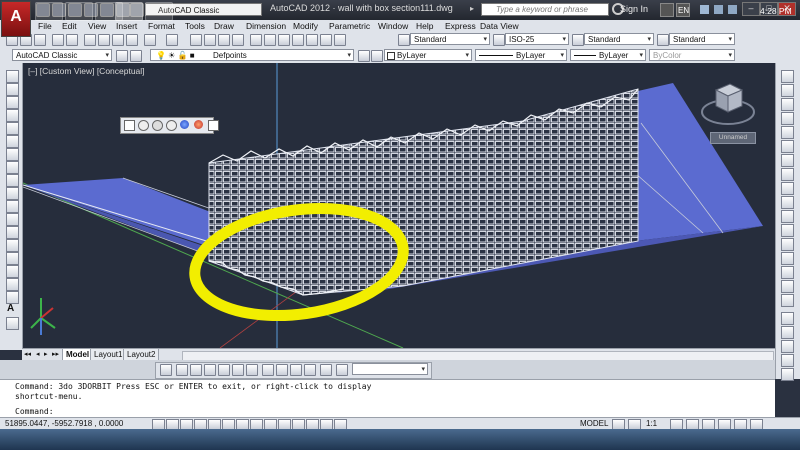  Describe the element at coordinates (27, 354) in the screenshot. I see `tab-nav-first-icon: ◂◂` at that location.